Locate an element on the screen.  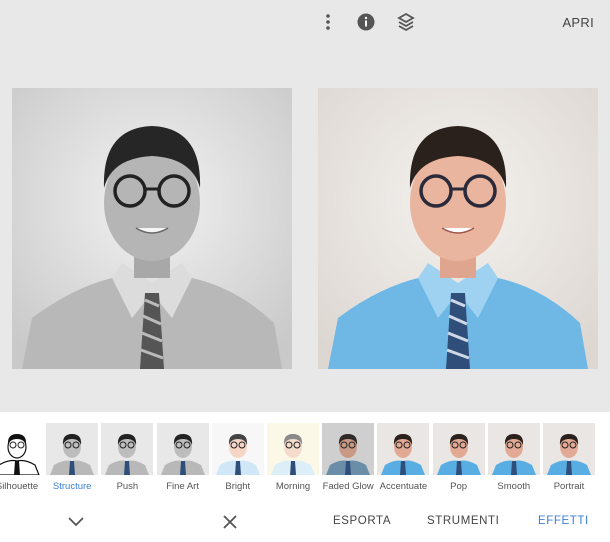
close-icon is located at coordinates (230, 522).